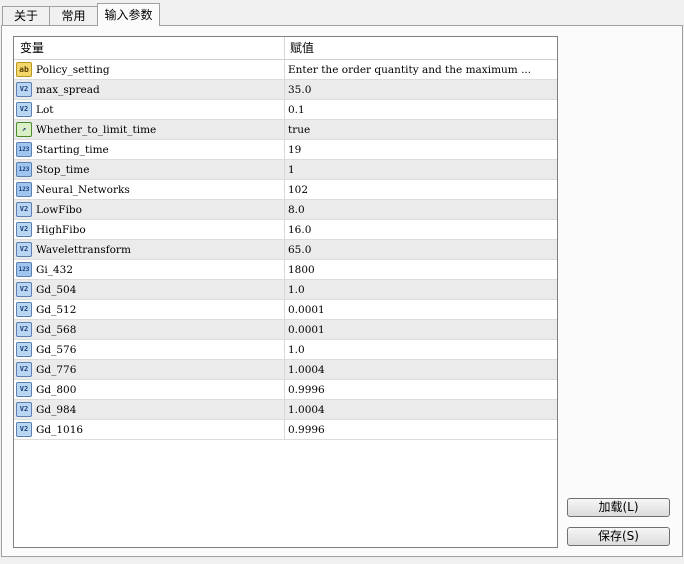  Describe the element at coordinates (68, 90) in the screenshot. I see `parameter-name: max_spread` at that location.